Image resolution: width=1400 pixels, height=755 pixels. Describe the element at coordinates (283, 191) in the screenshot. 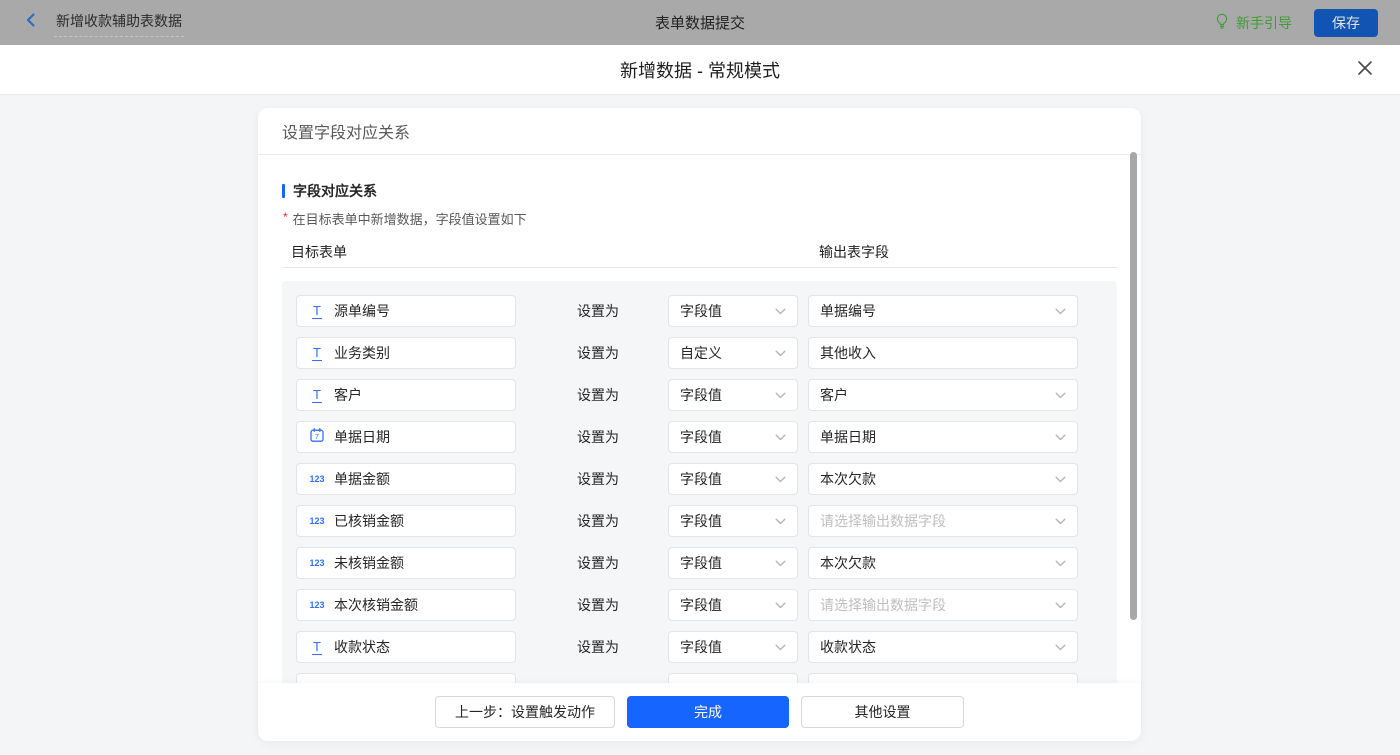

I see `section-accent-bar` at that location.